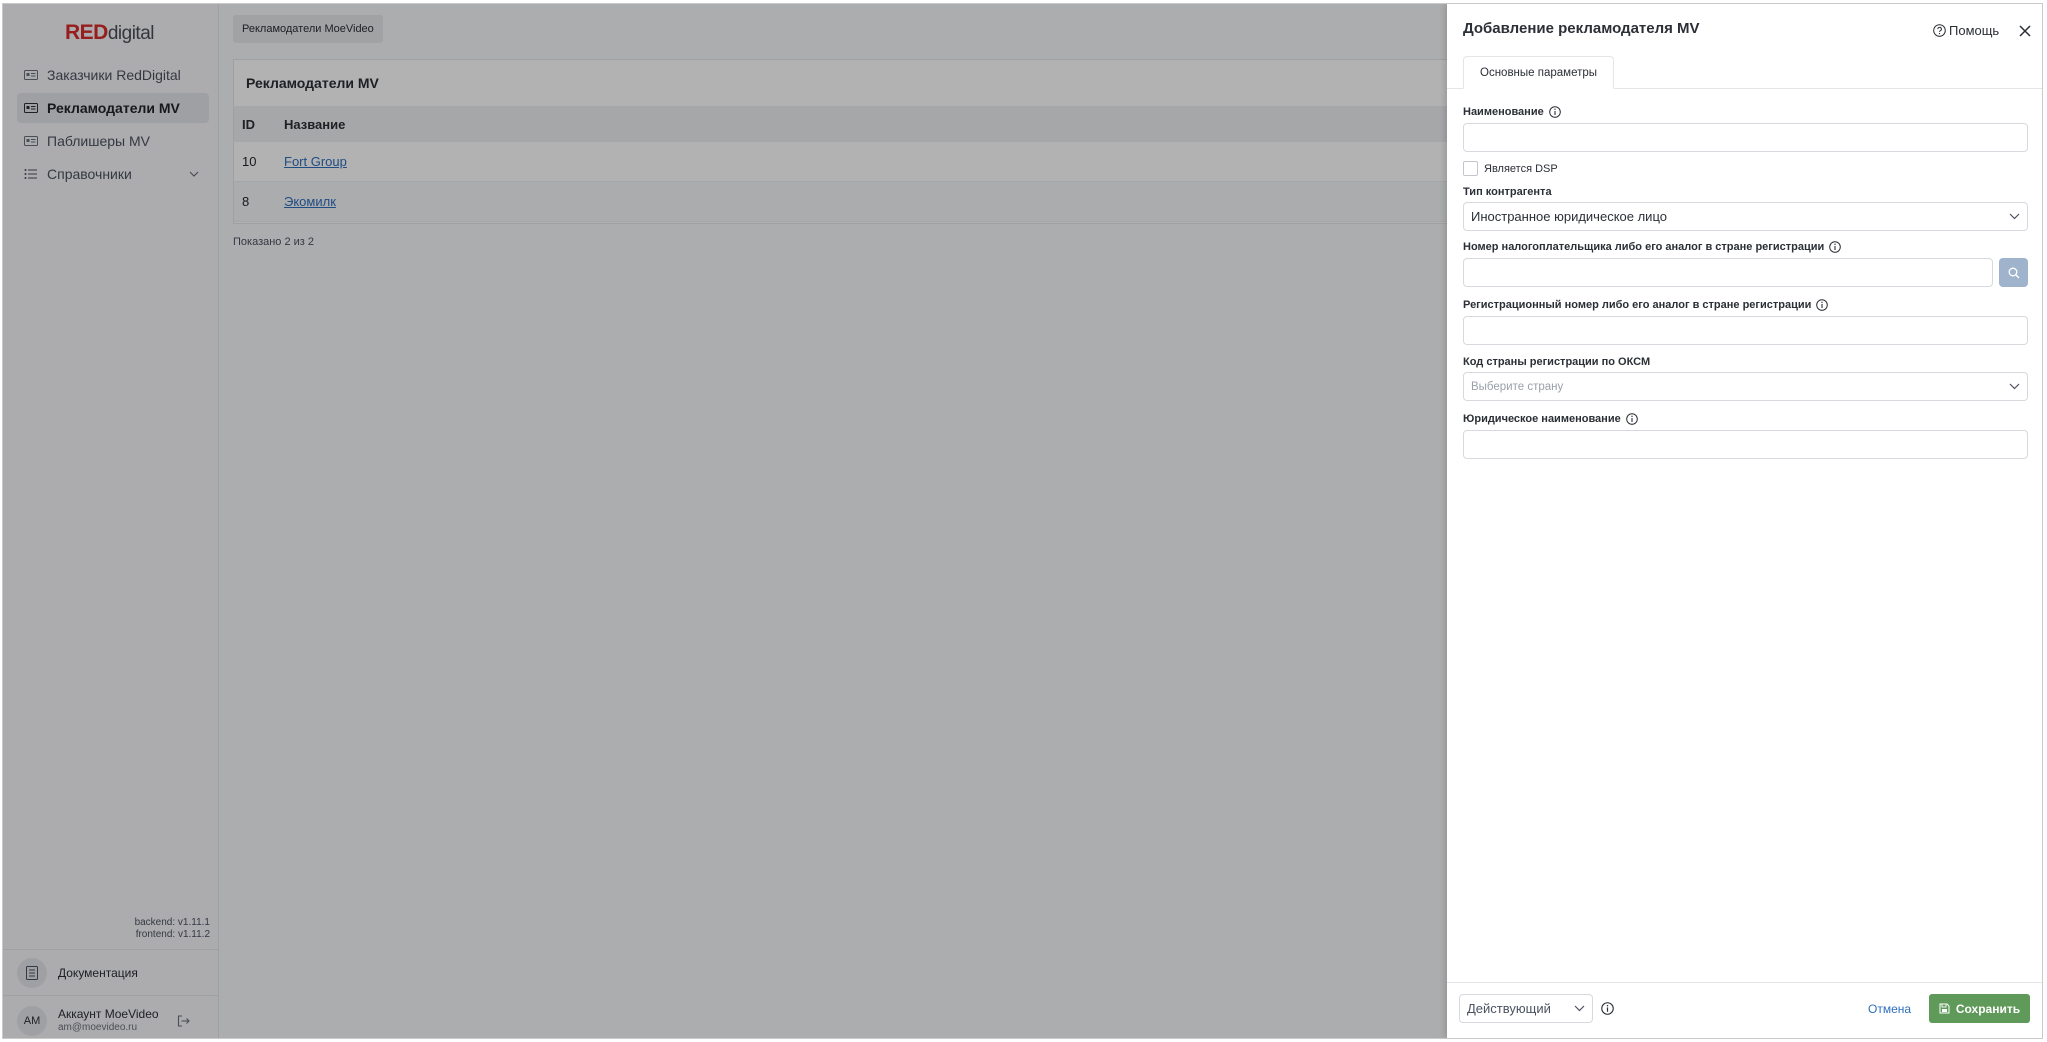 Image resolution: width=2047 pixels, height=1042 pixels. What do you see at coordinates (1569, 216) in the screenshot?
I see `counterparty-type-value: Иностранное юридическое лицо` at bounding box center [1569, 216].